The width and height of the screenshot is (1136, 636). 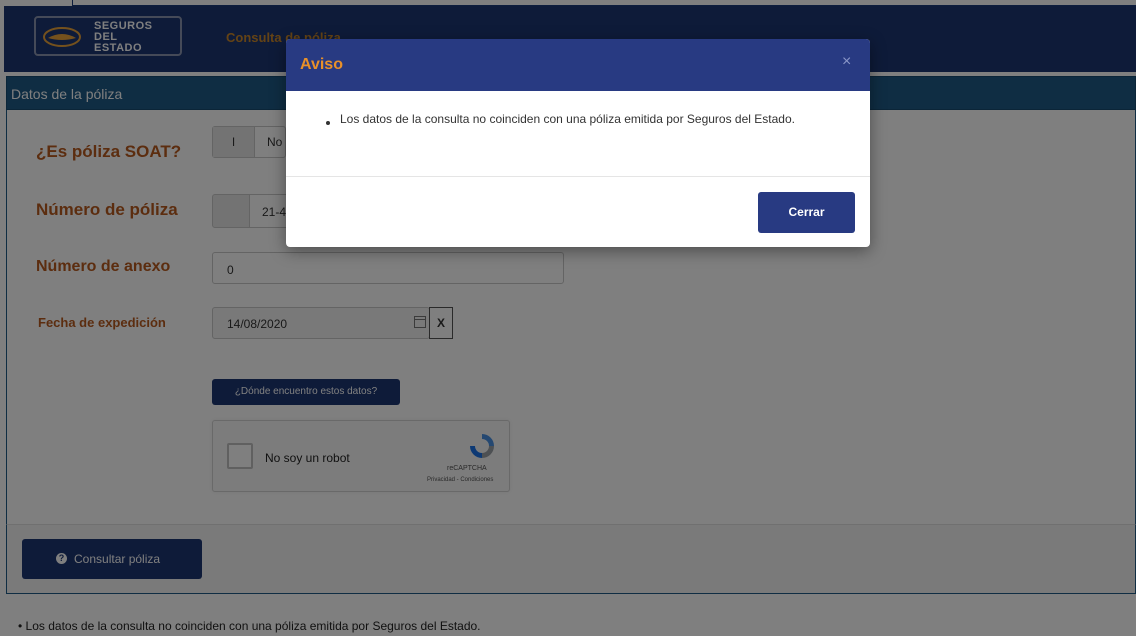 What do you see at coordinates (321, 64) in the screenshot?
I see `dialog-title: Aviso` at bounding box center [321, 64].